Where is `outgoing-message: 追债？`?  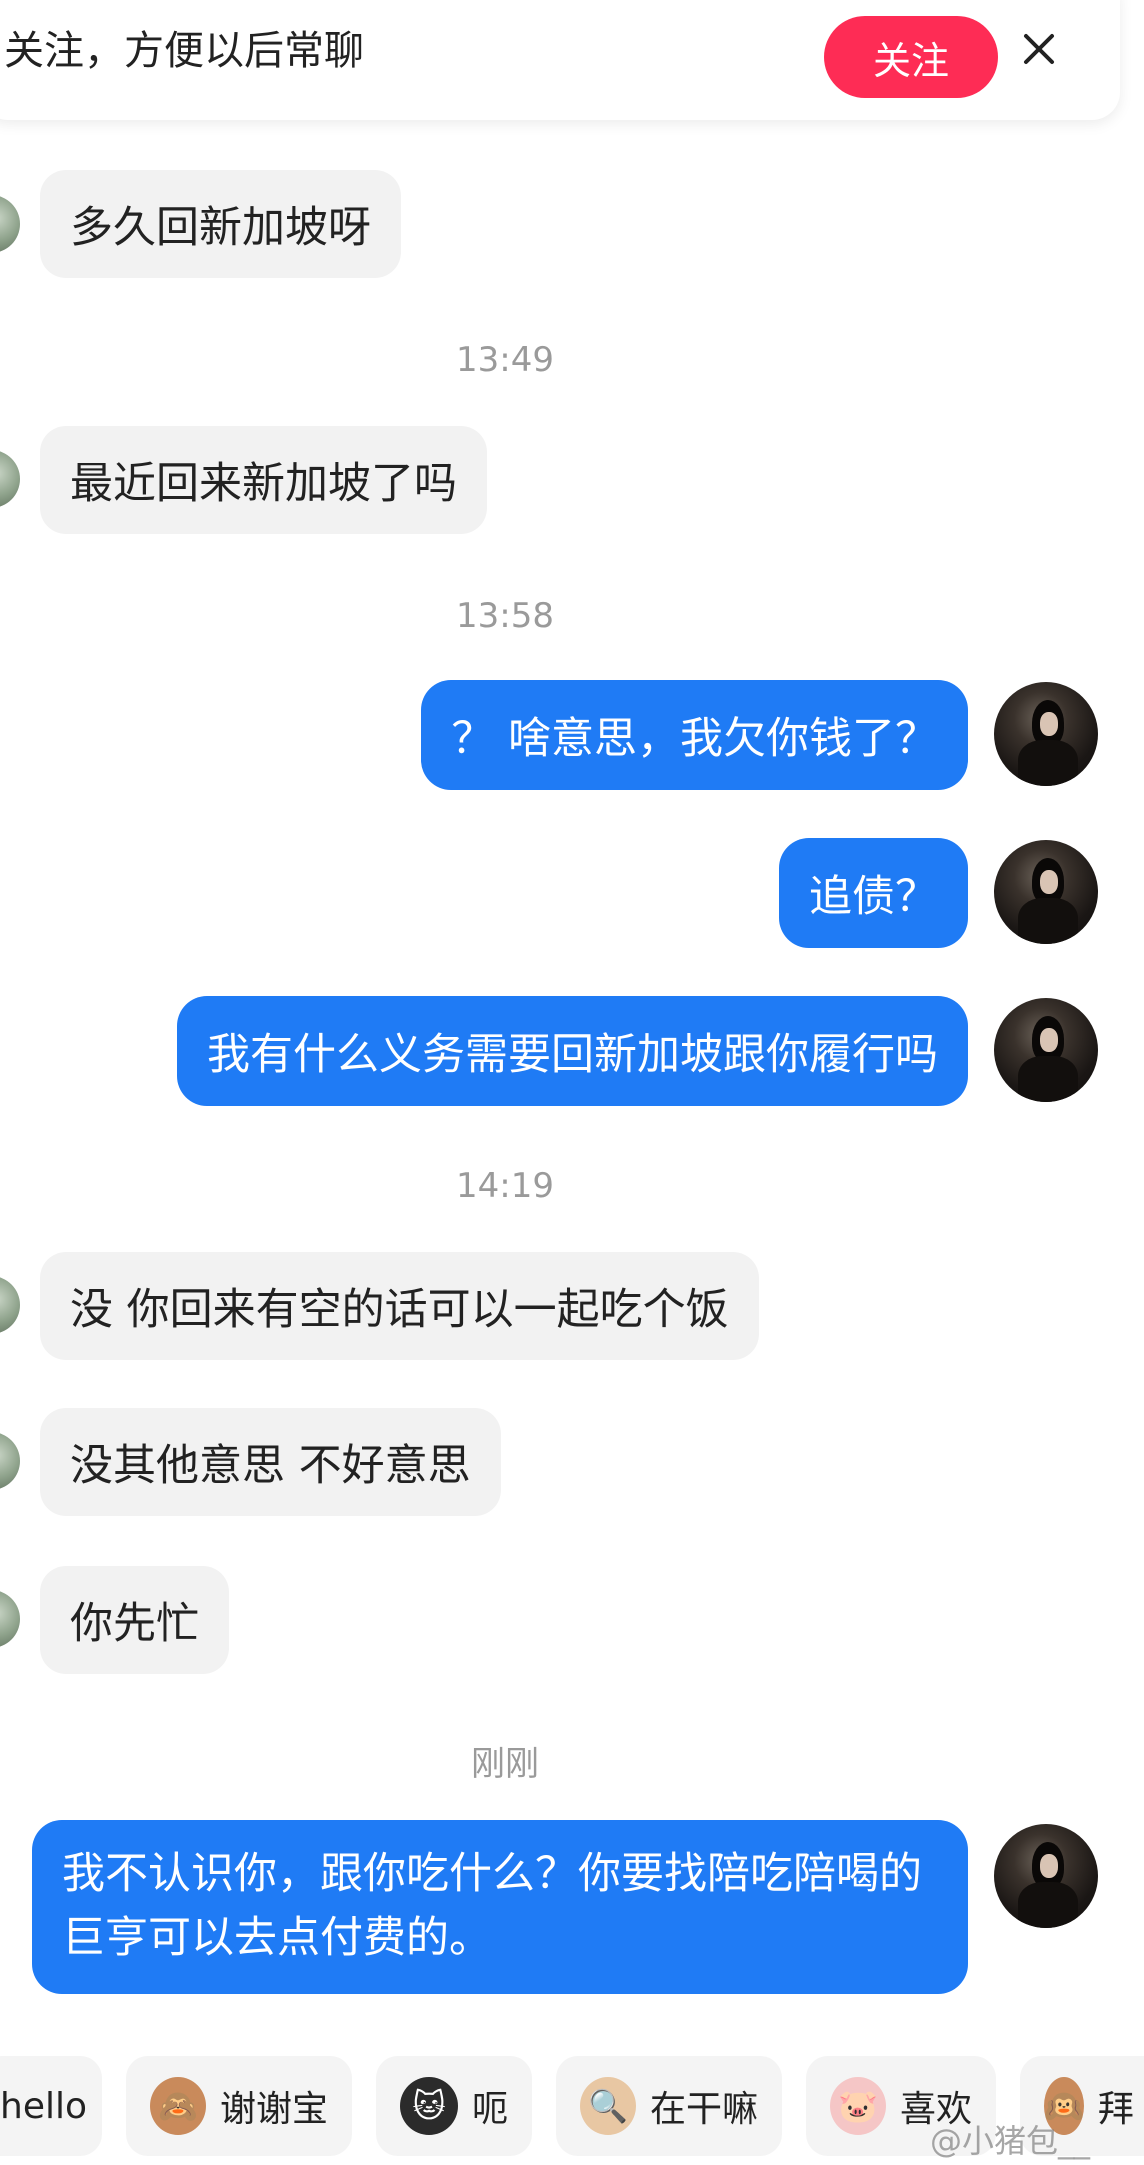
outgoing-message: 追债？ is located at coordinates (873, 893).